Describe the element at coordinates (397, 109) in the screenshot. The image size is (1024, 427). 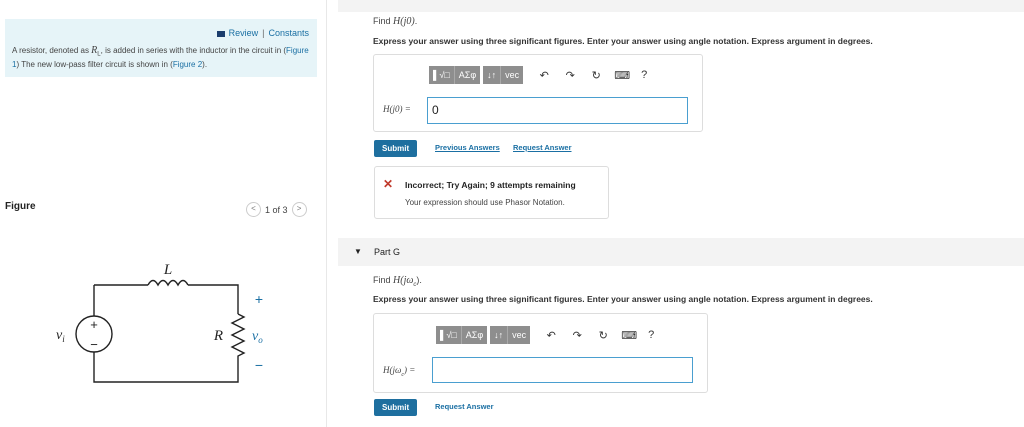
I see `part-f-input-label: H(j0) =` at that location.